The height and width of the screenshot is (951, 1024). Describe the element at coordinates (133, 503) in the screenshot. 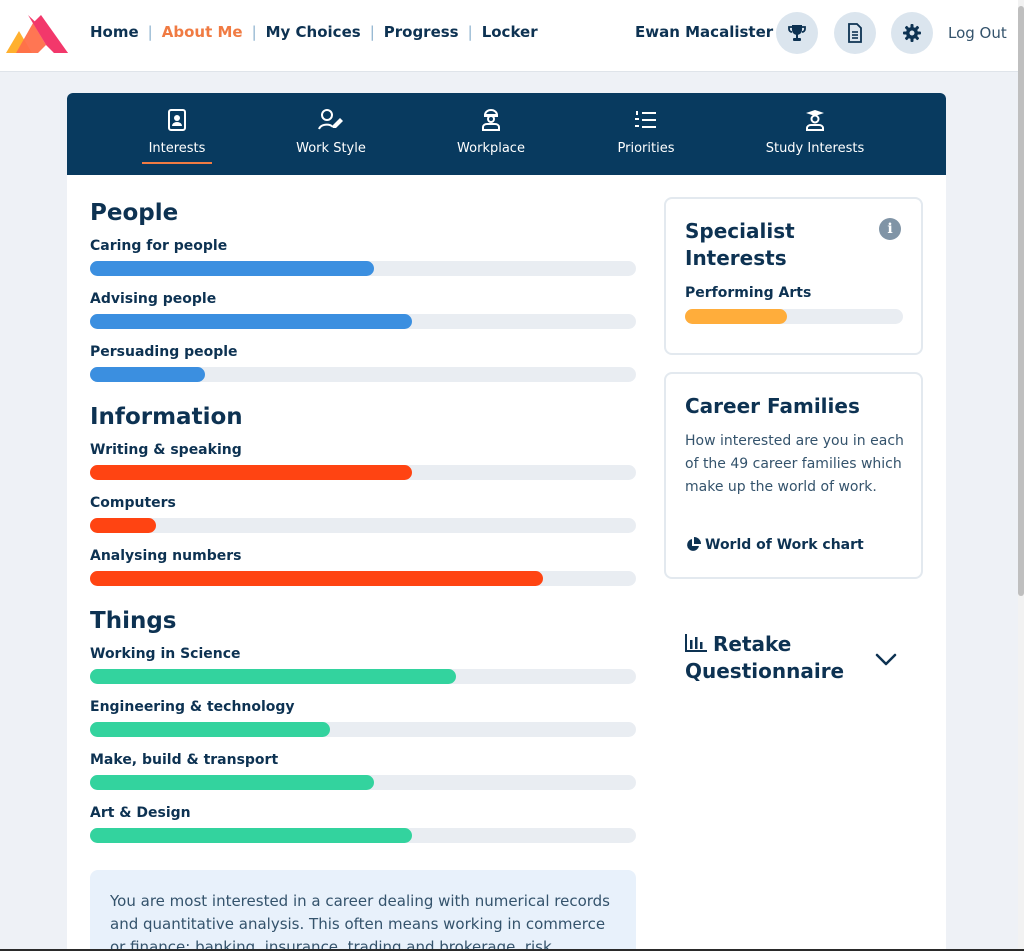

I see `interest-label: Computers` at that location.